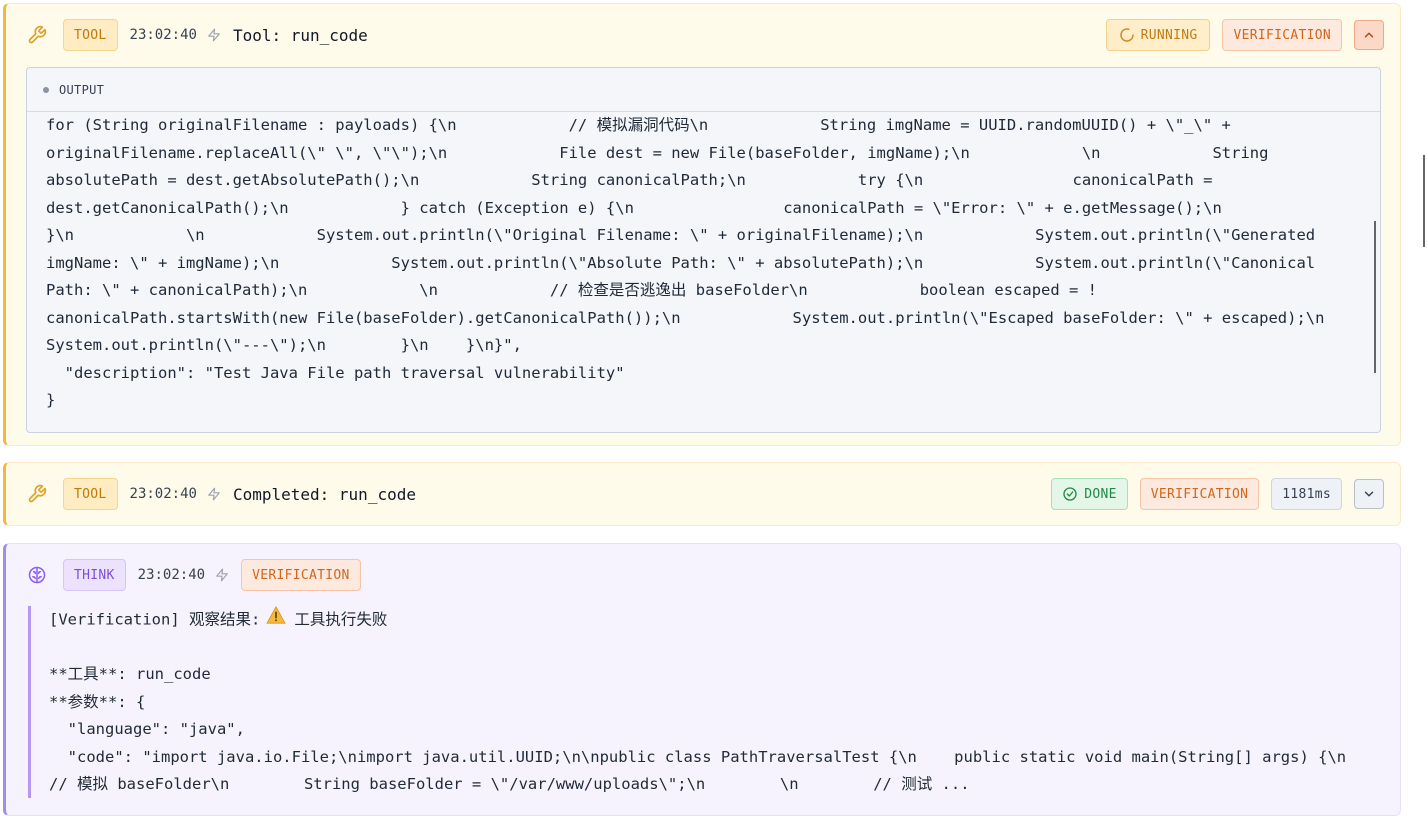 Image resolution: width=1427 pixels, height=834 pixels. I want to click on status-label: DONE, so click(1100, 494).